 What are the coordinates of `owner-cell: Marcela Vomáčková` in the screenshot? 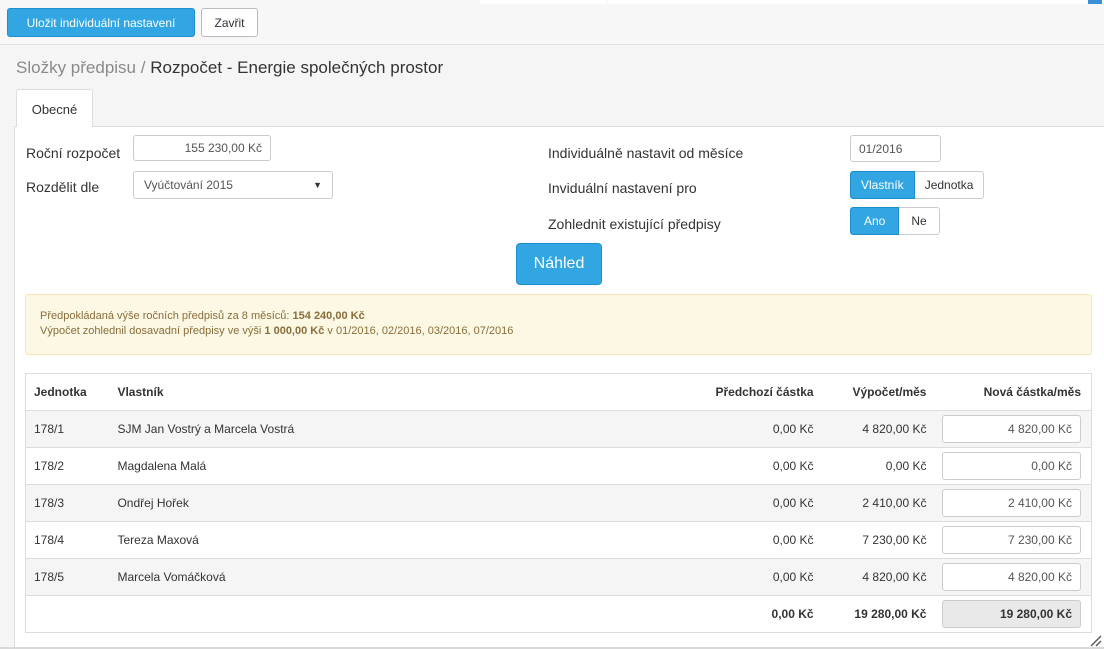 It's located at (355, 577).